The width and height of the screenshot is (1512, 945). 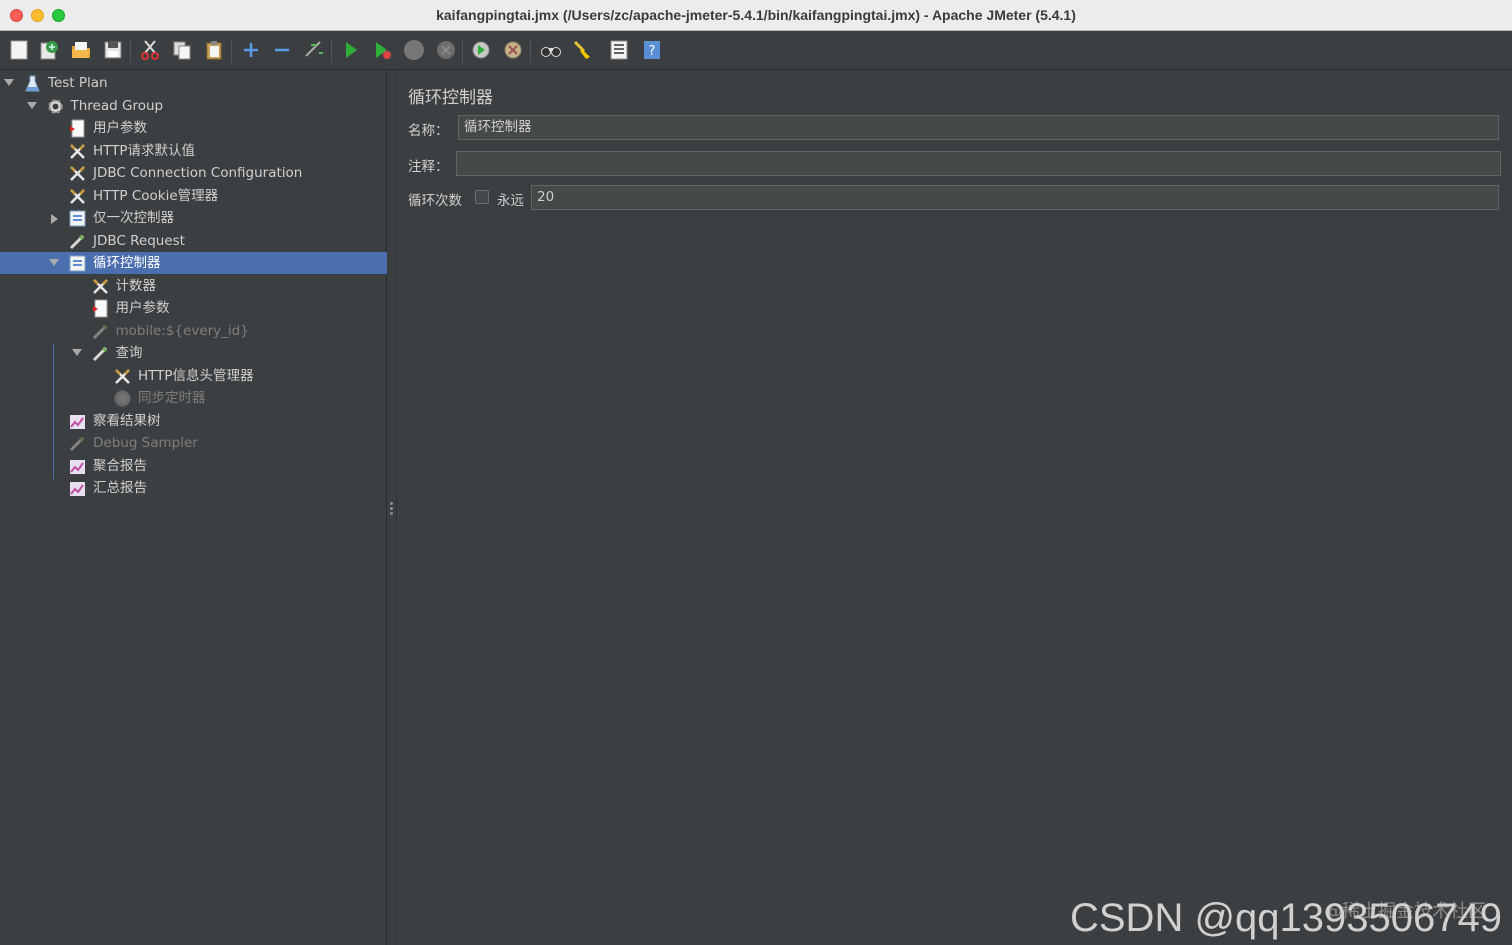 I want to click on start-icon, so click(x=351, y=50).